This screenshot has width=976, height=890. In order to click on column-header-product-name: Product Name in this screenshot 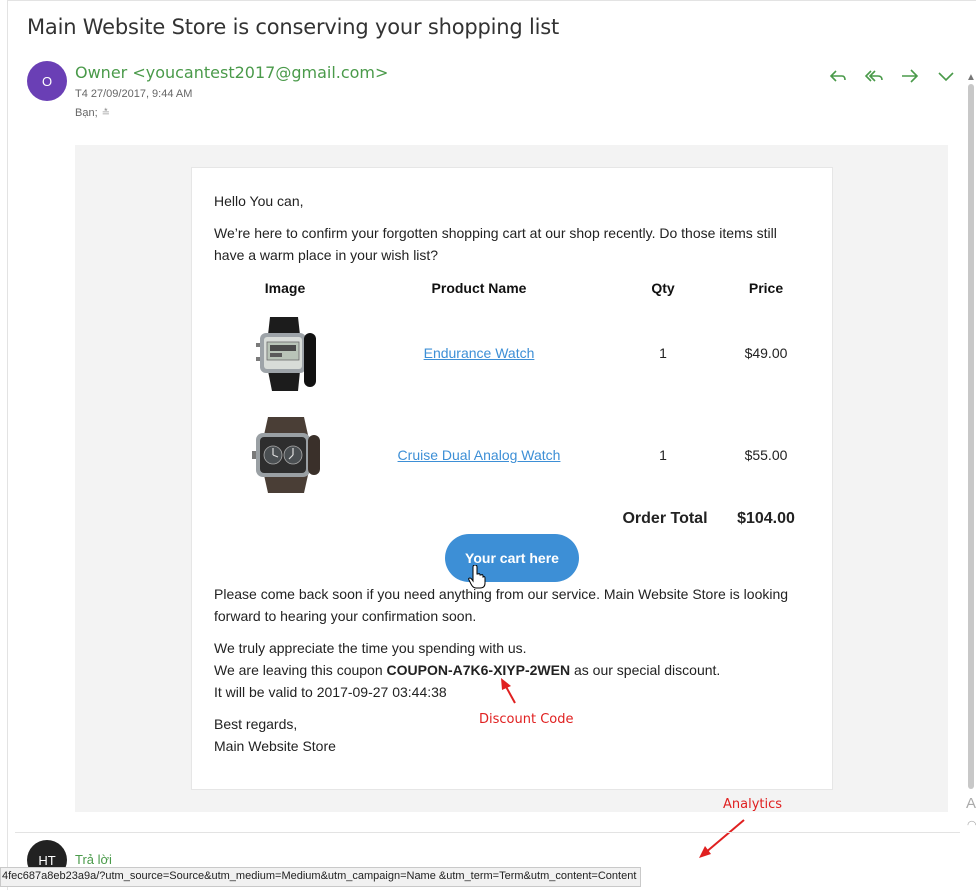, I will do `click(479, 288)`.